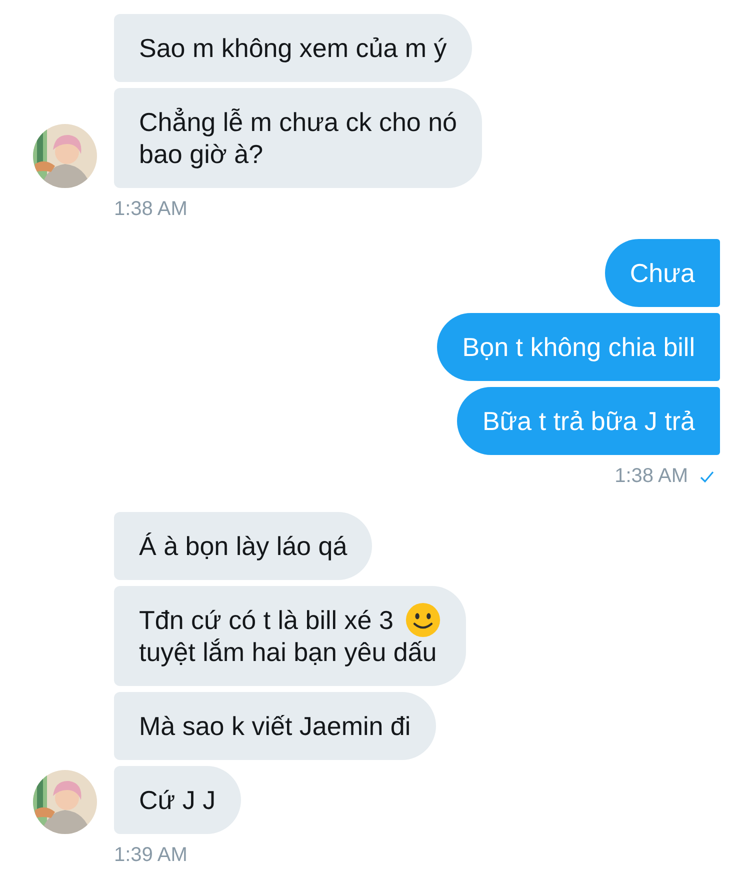 The image size is (750, 878). I want to click on message-text: Mà sao k viết Jaemin đi, so click(275, 726).